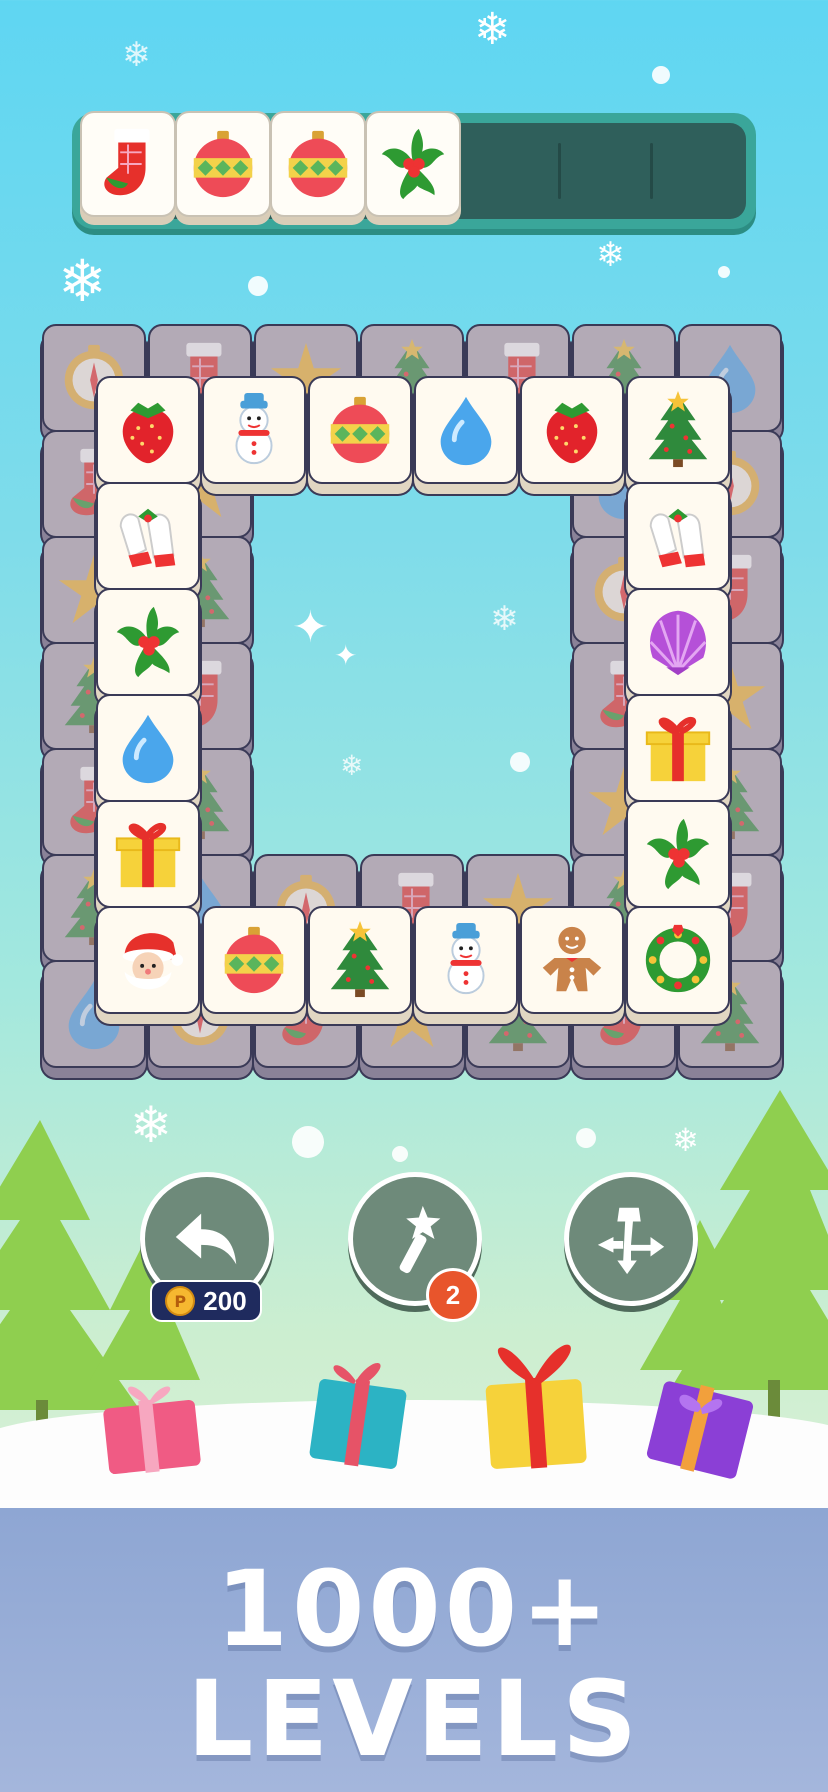 This screenshot has height=1792, width=828. I want to click on coin-icon: P, so click(180, 1301).